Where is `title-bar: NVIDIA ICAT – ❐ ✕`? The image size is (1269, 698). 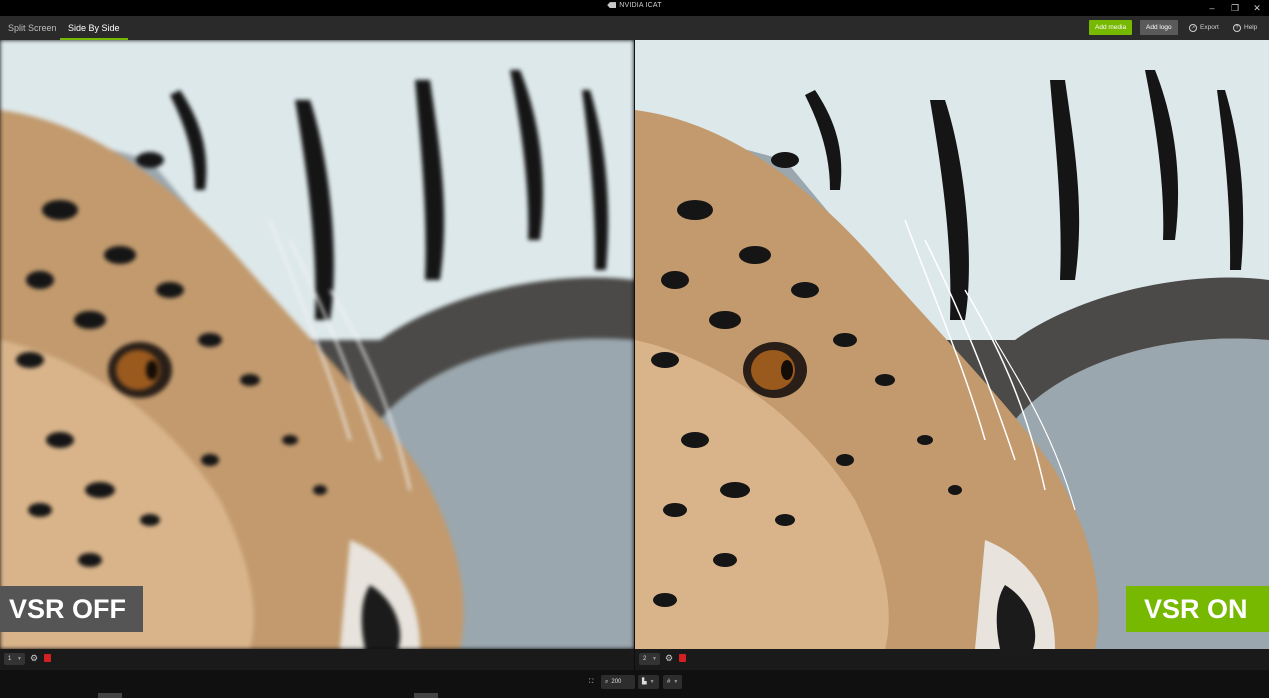
title-bar: NVIDIA ICAT – ❐ ✕ is located at coordinates (634, 8).